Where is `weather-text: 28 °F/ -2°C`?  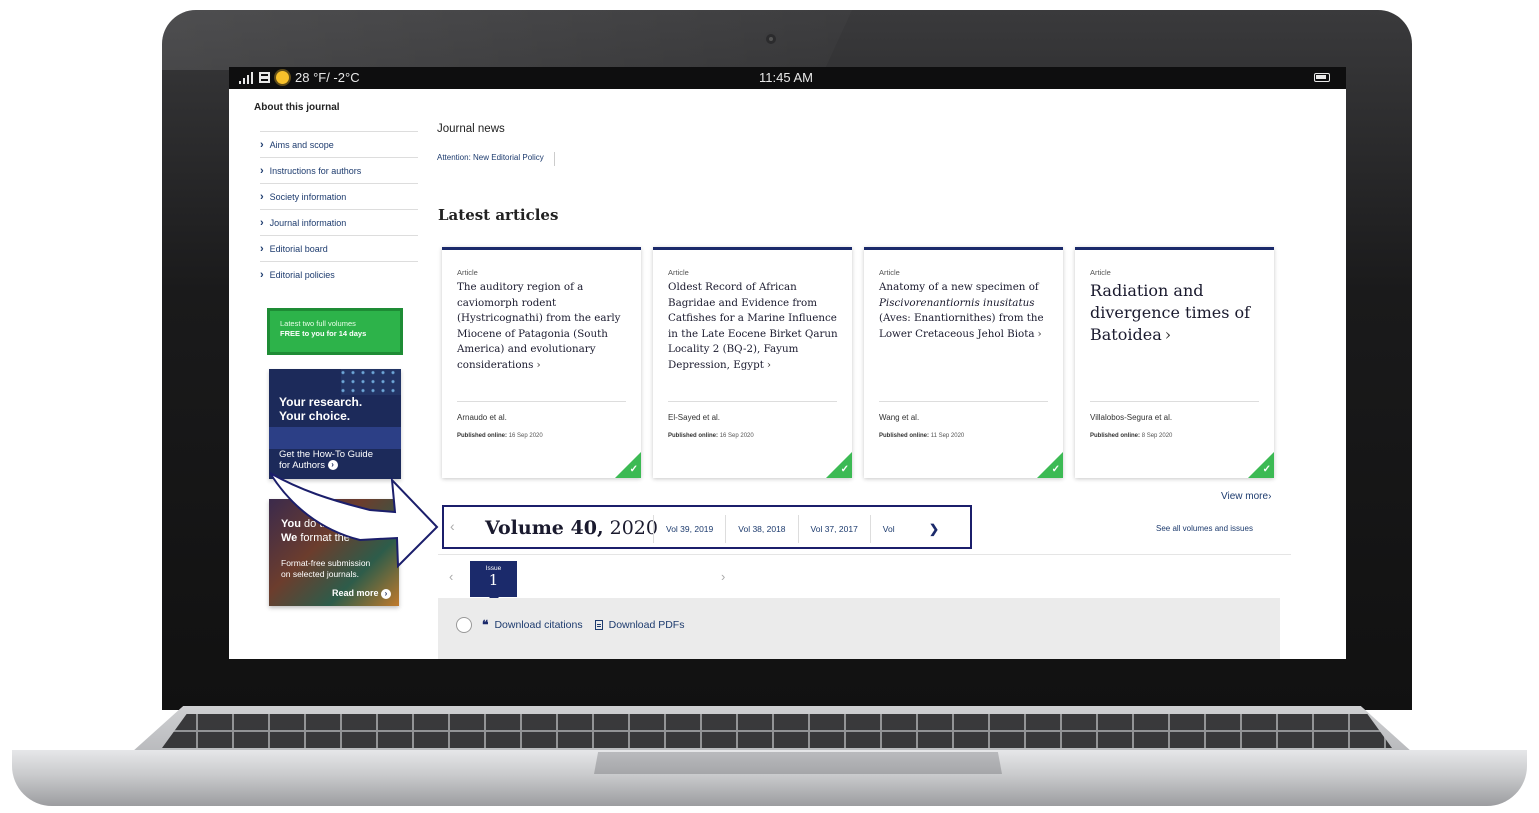
weather-text: 28 °F/ -2°C is located at coordinates (327, 77).